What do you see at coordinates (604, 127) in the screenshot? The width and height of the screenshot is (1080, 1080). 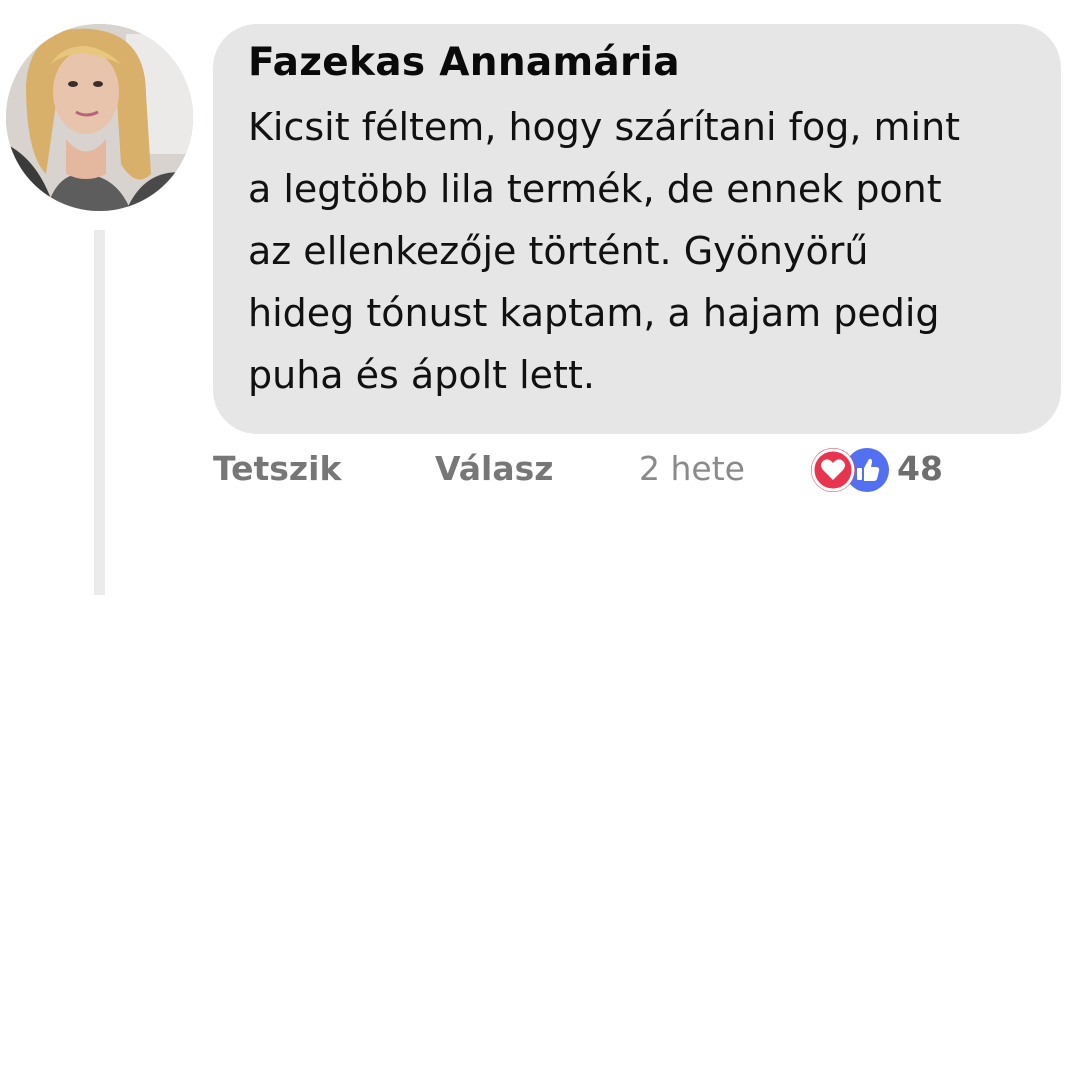 I see `comment-text-line: Kicsit féltem, hogy szárítani fog, mint` at bounding box center [604, 127].